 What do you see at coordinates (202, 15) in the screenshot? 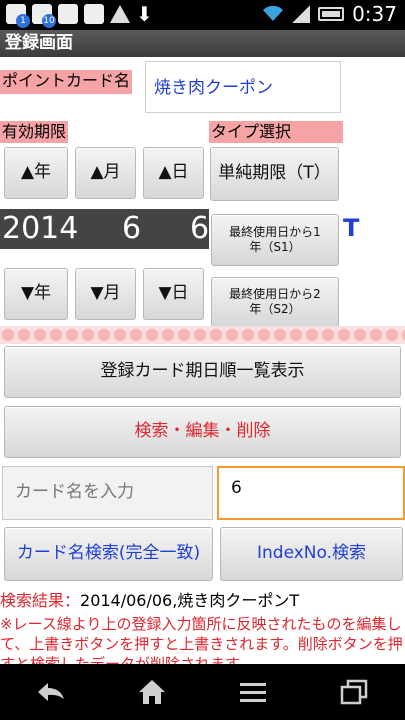
I see `status-bar: 1 10 ⬇ 0:37` at bounding box center [202, 15].